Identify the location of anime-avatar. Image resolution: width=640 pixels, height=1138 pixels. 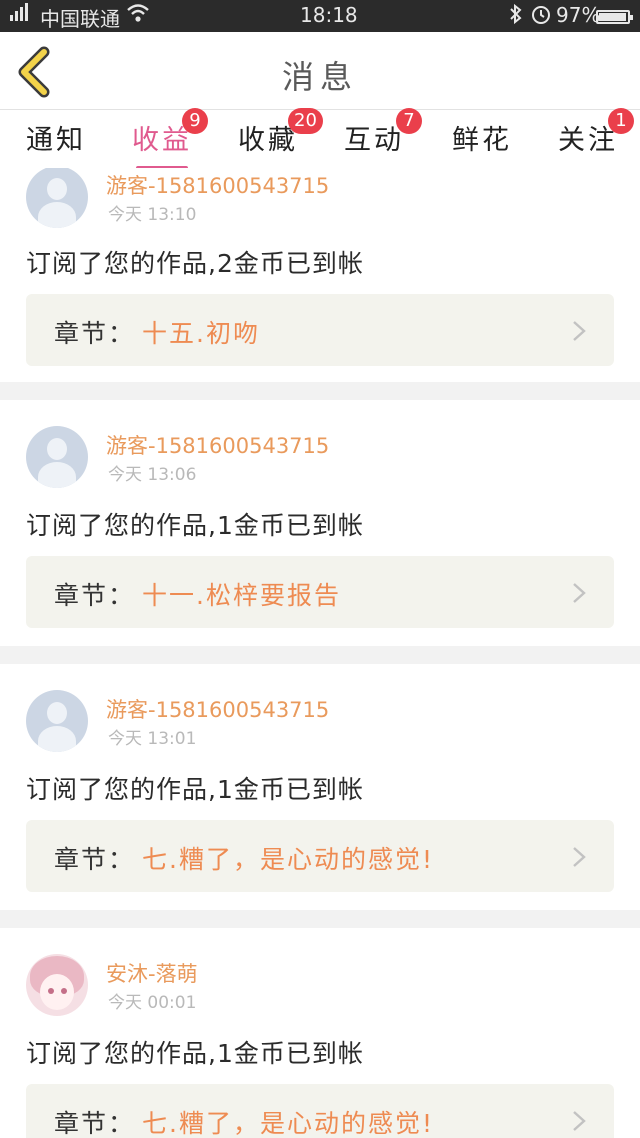
(57, 985).